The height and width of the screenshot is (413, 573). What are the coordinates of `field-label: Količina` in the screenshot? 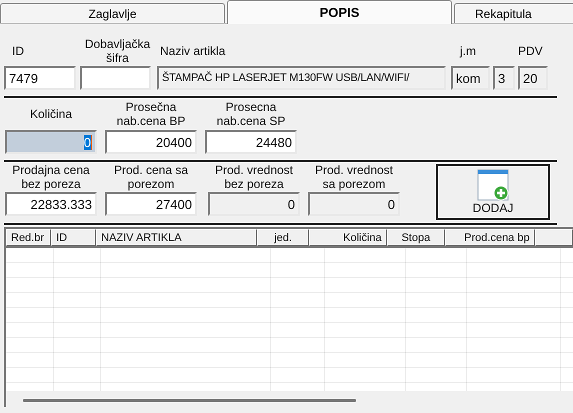 It's located at (51, 114).